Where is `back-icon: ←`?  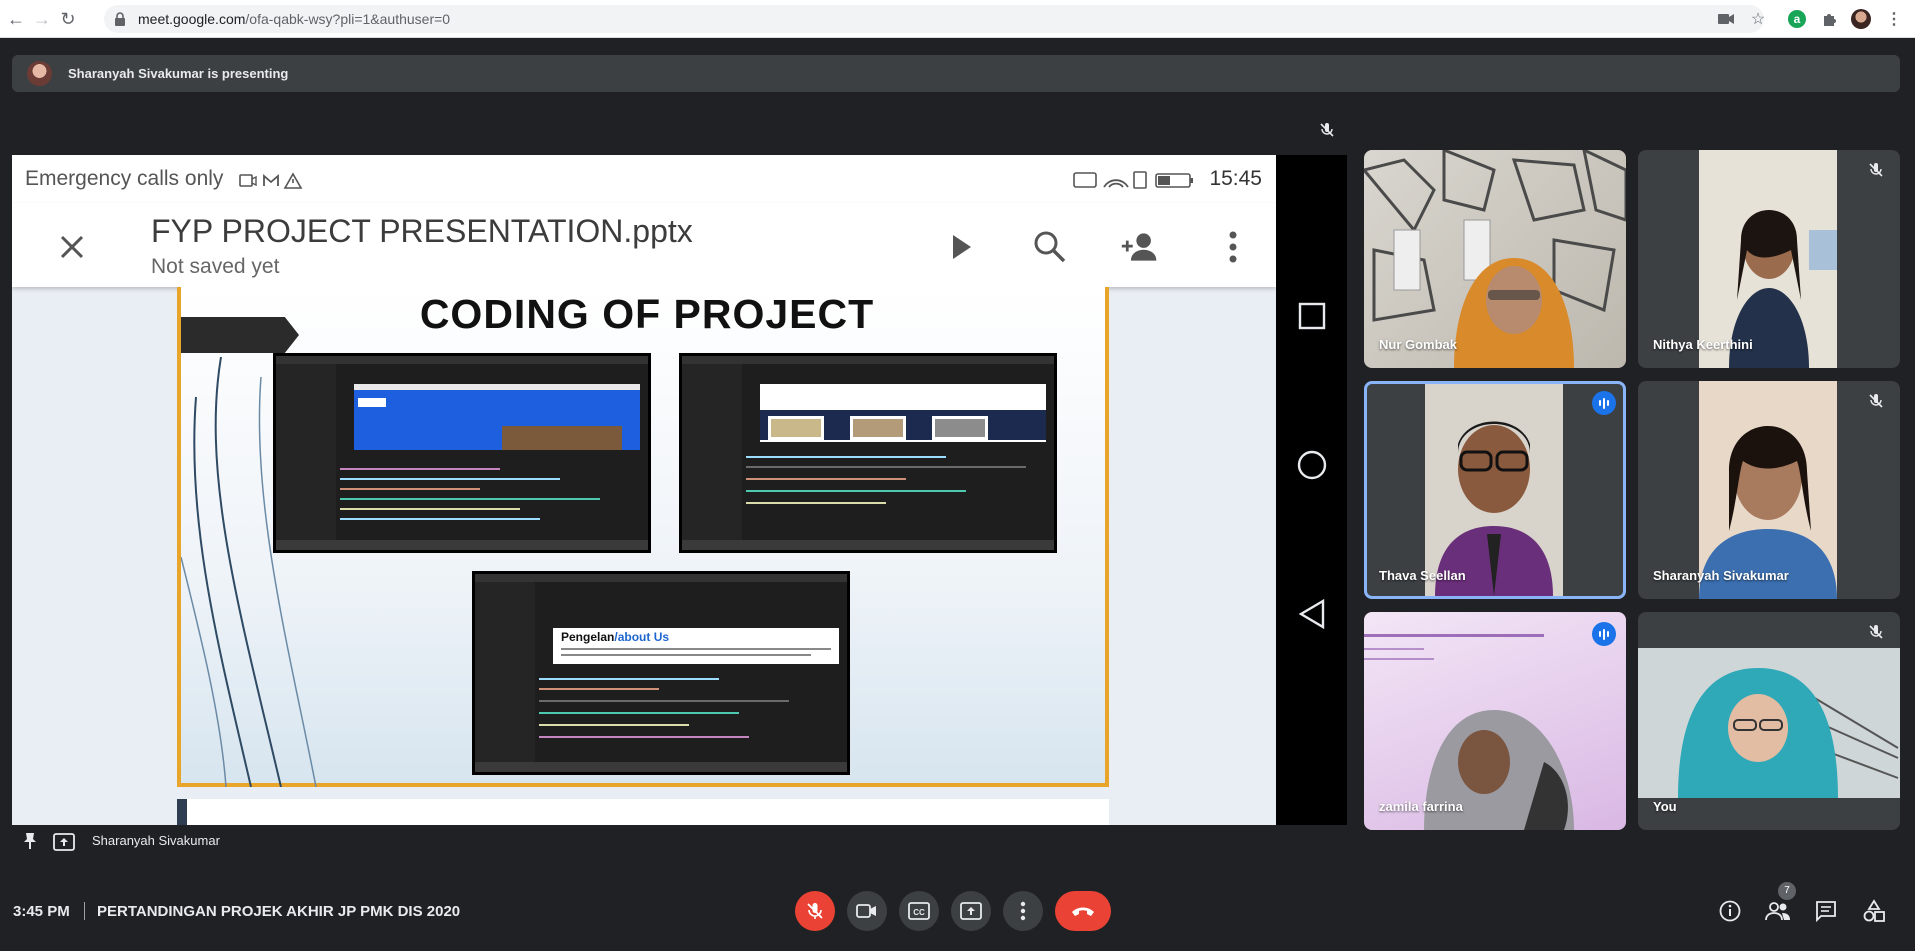
back-icon: ← is located at coordinates (16, 19).